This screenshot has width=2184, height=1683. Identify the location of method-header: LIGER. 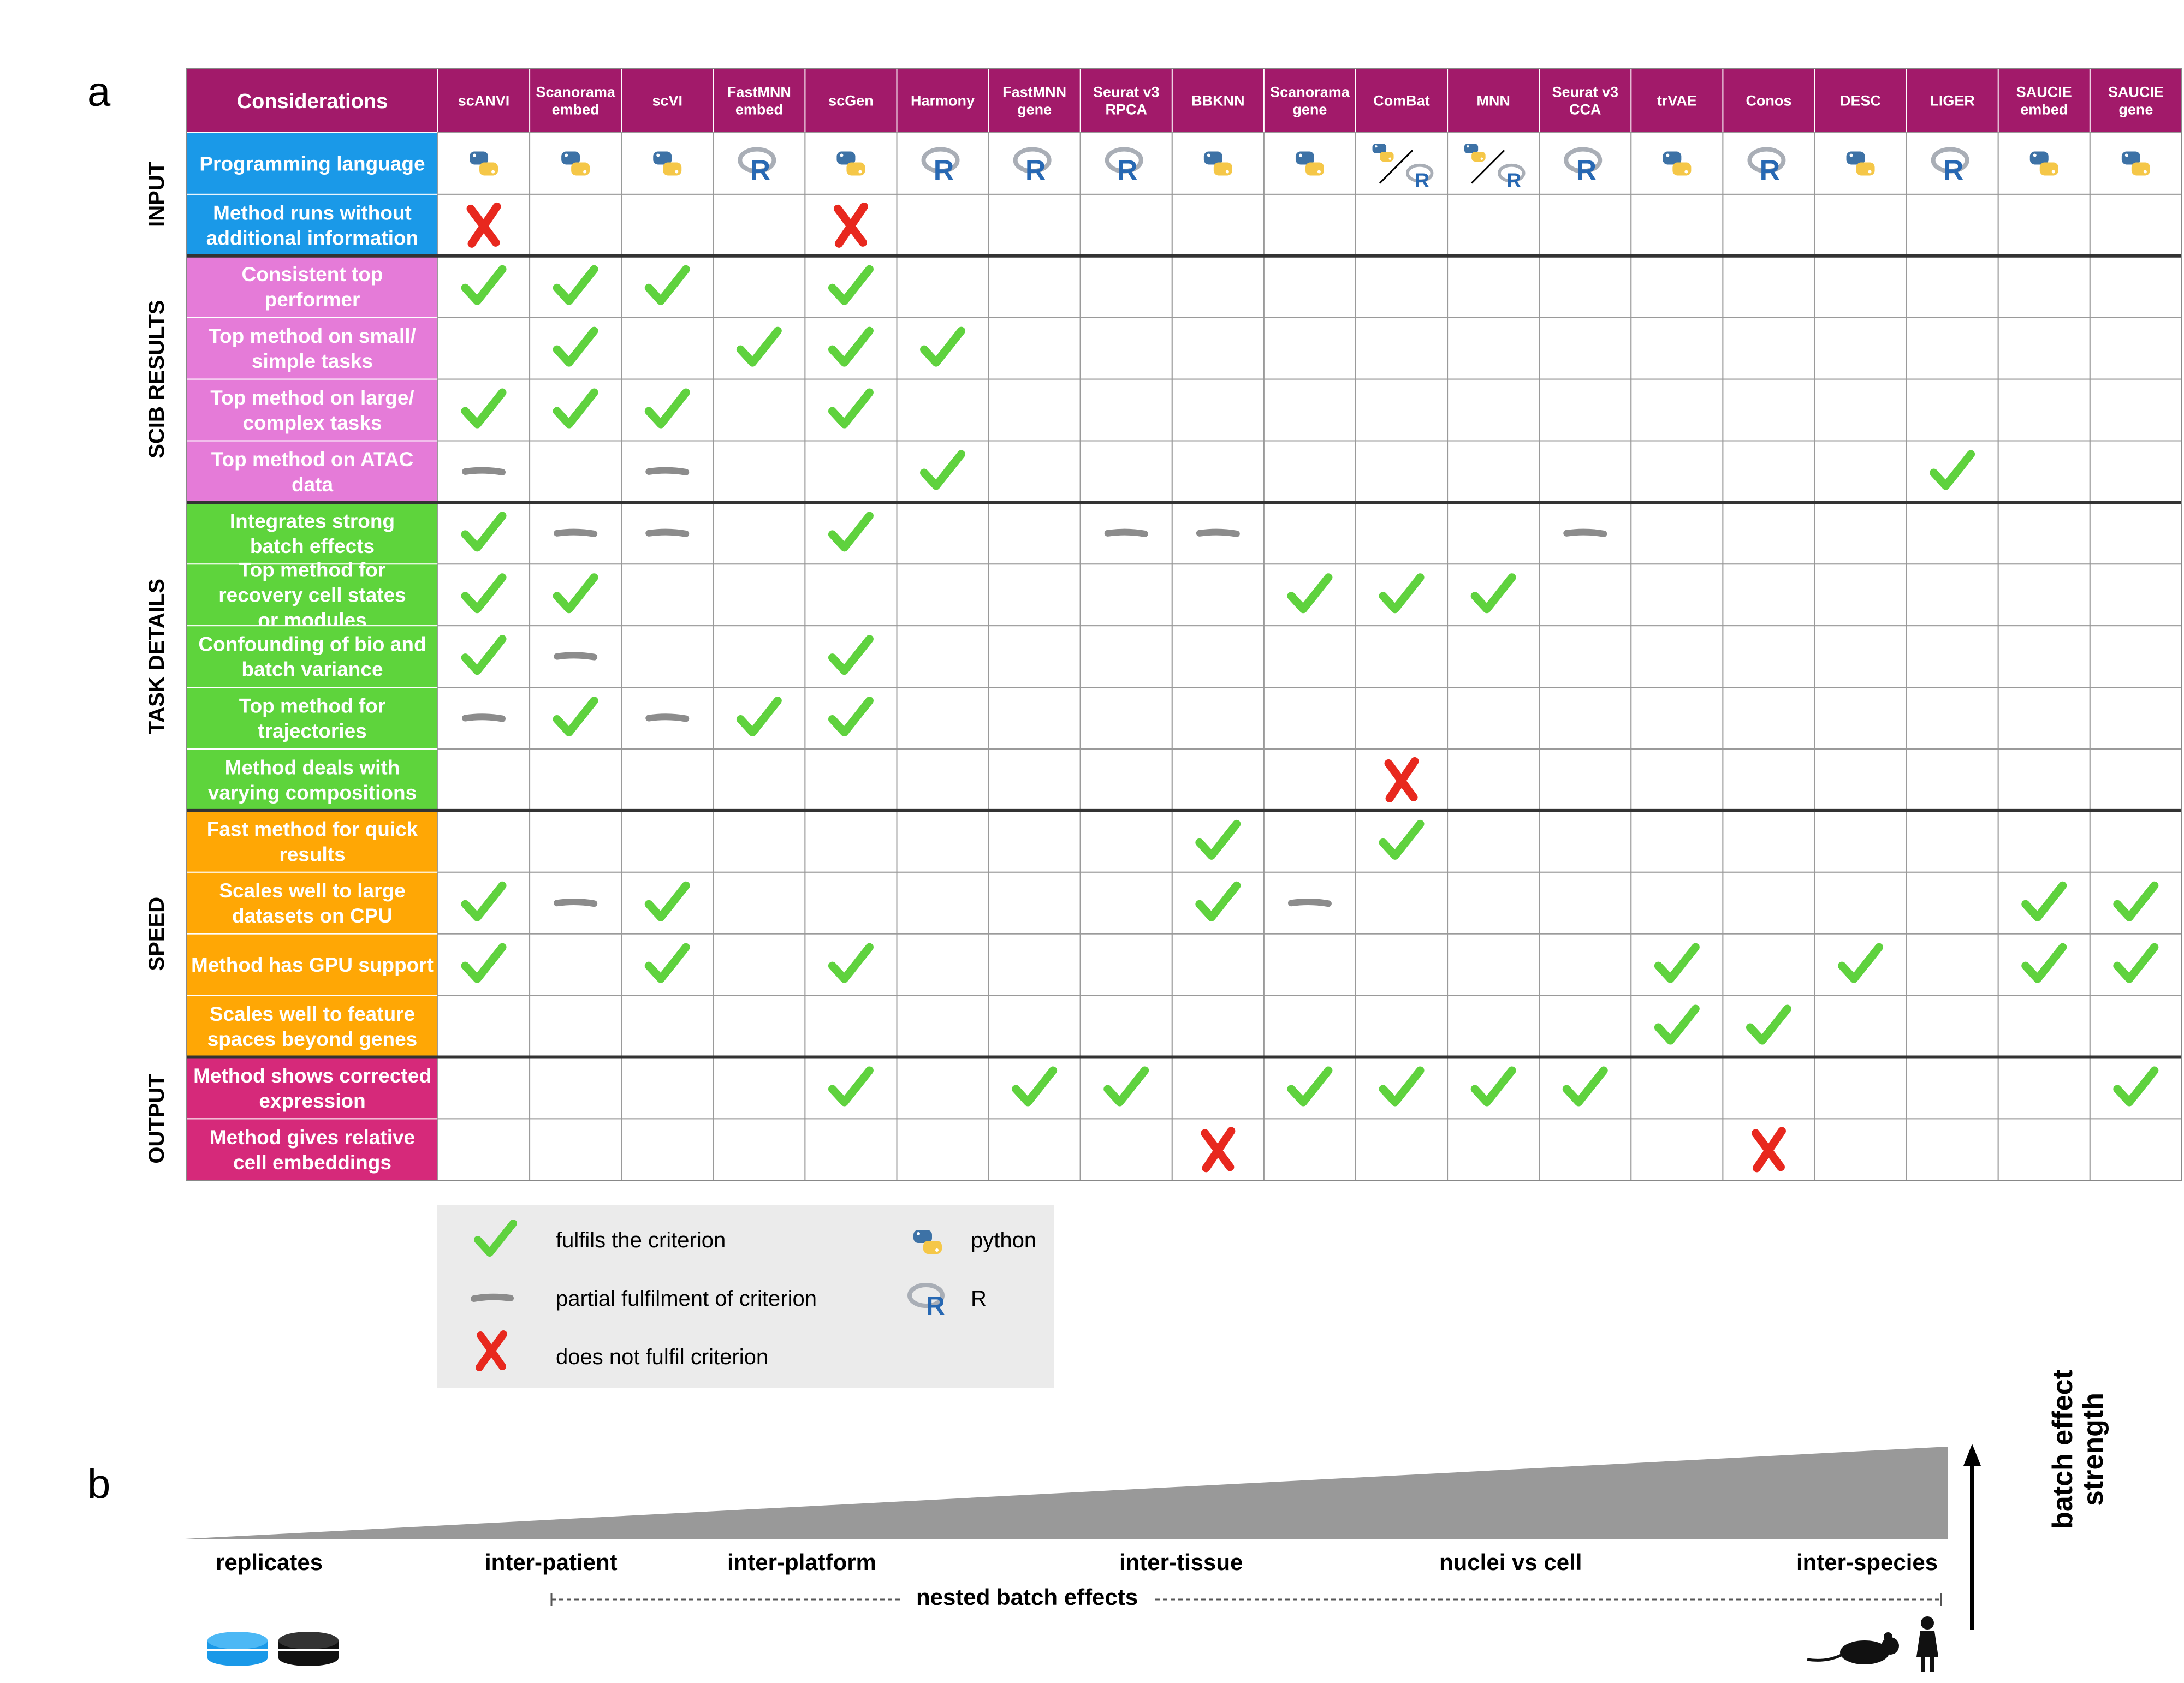
(1952, 101).